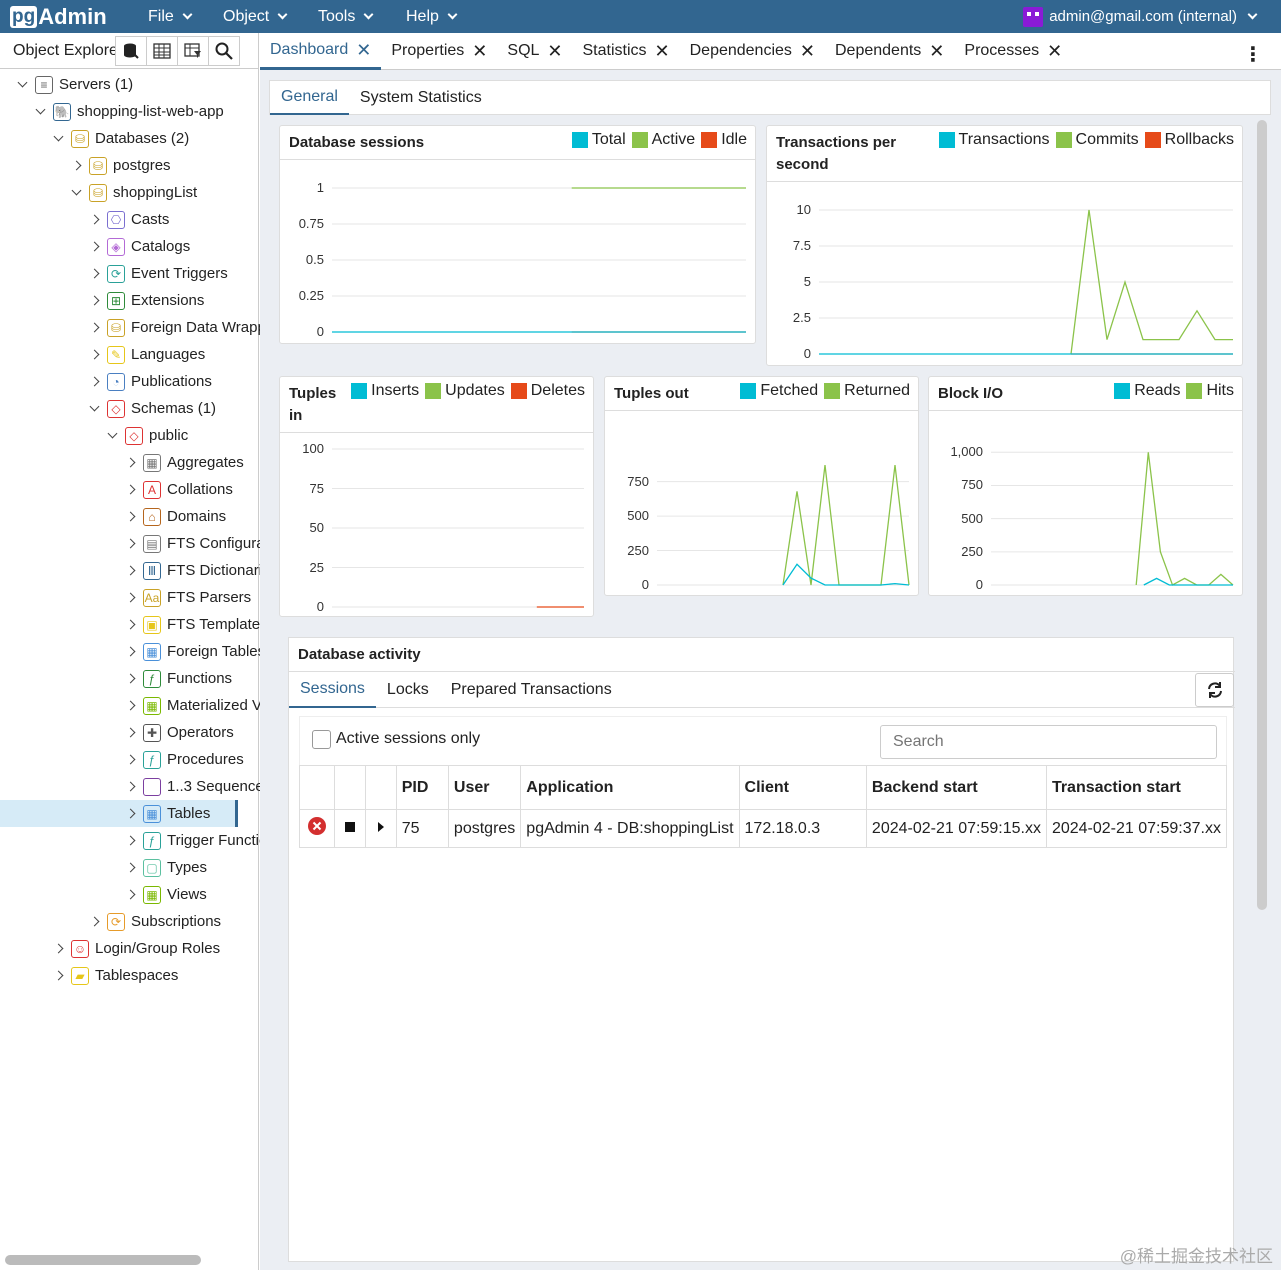 The height and width of the screenshot is (1270, 1281). Describe the element at coordinates (1214, 690) in the screenshot. I see `refresh-button` at that location.